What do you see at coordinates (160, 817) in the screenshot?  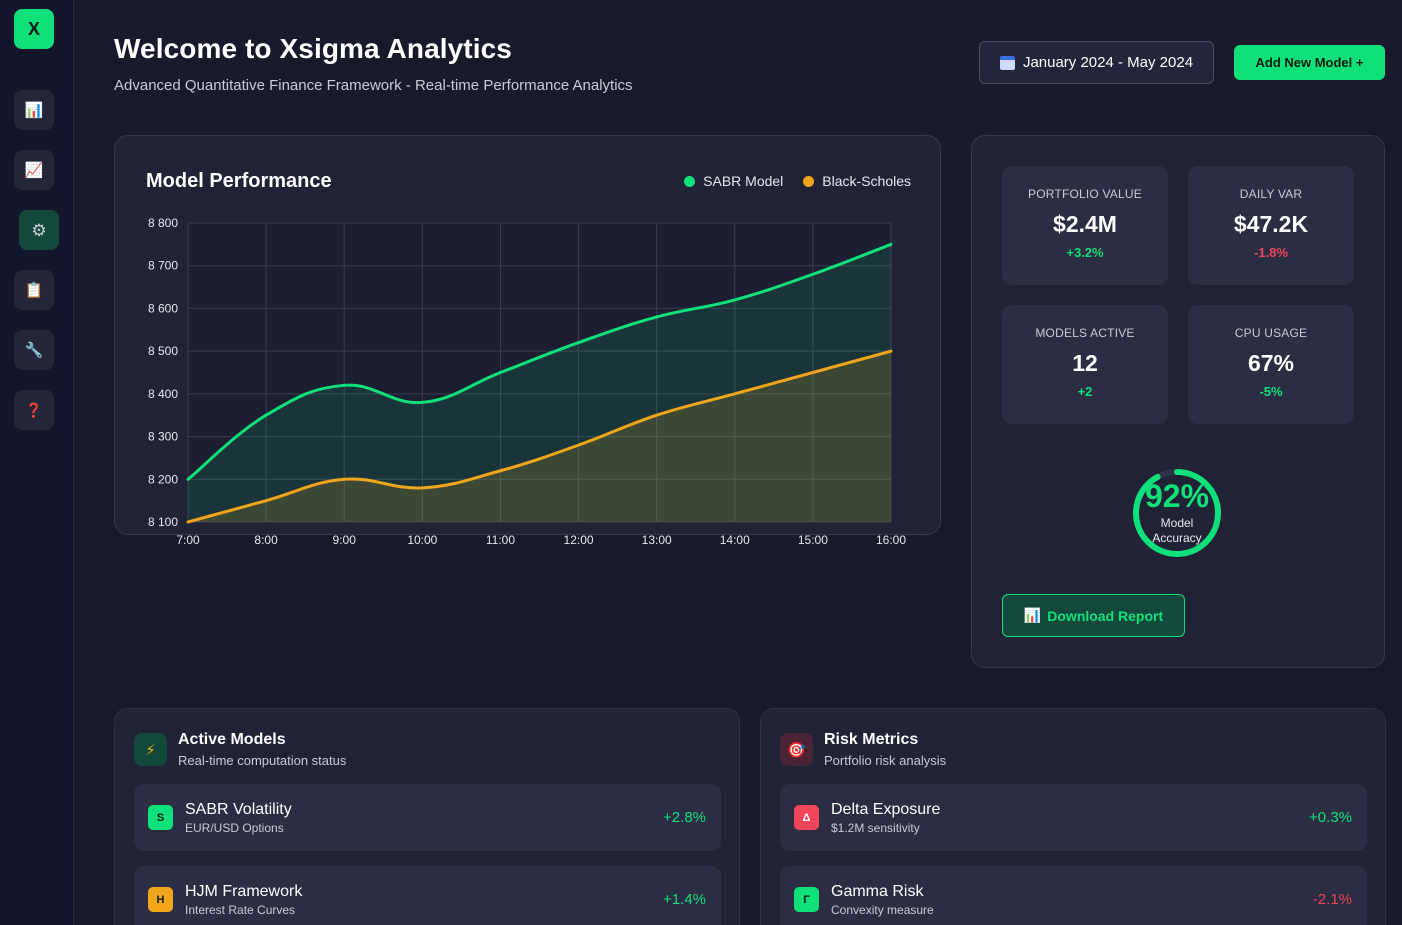 I see `row-badge: S` at bounding box center [160, 817].